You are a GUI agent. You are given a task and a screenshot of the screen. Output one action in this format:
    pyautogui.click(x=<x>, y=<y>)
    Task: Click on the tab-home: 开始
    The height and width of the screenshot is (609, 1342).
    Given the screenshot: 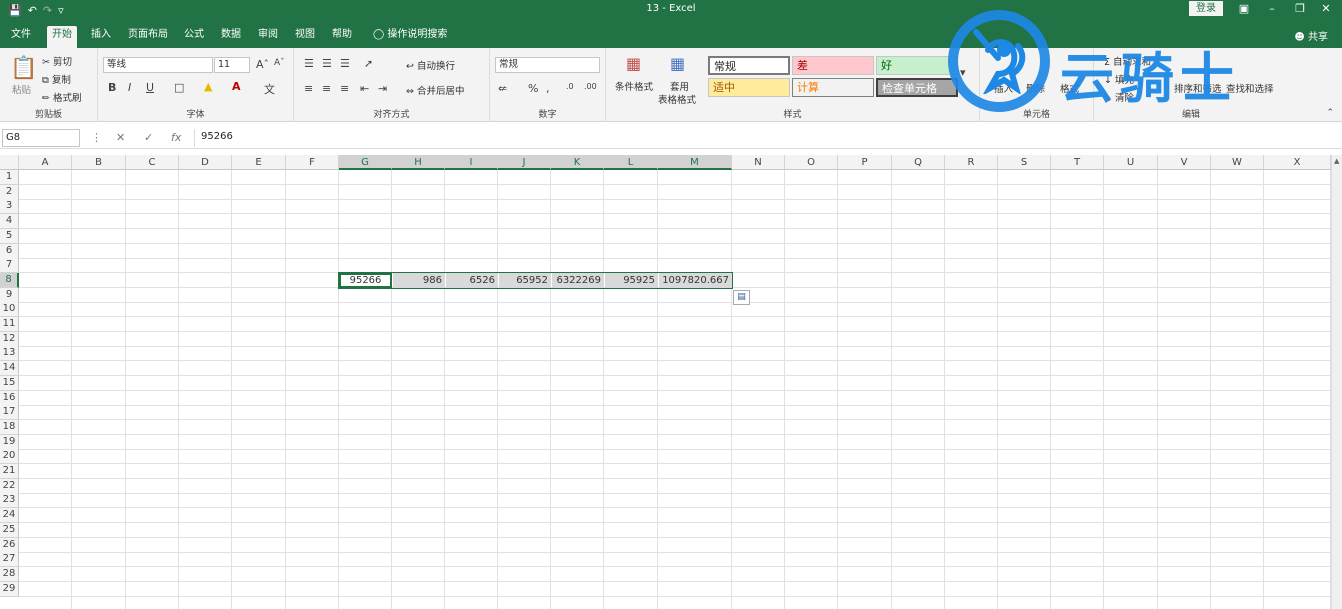 What is the action you would take?
    pyautogui.click(x=62, y=37)
    